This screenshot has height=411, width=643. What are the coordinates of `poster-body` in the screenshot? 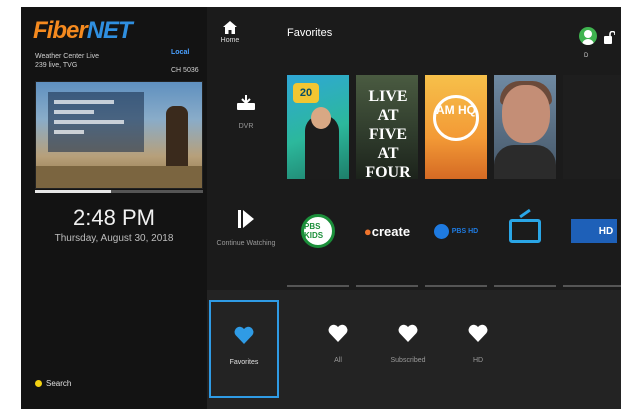 It's located at (525, 162).